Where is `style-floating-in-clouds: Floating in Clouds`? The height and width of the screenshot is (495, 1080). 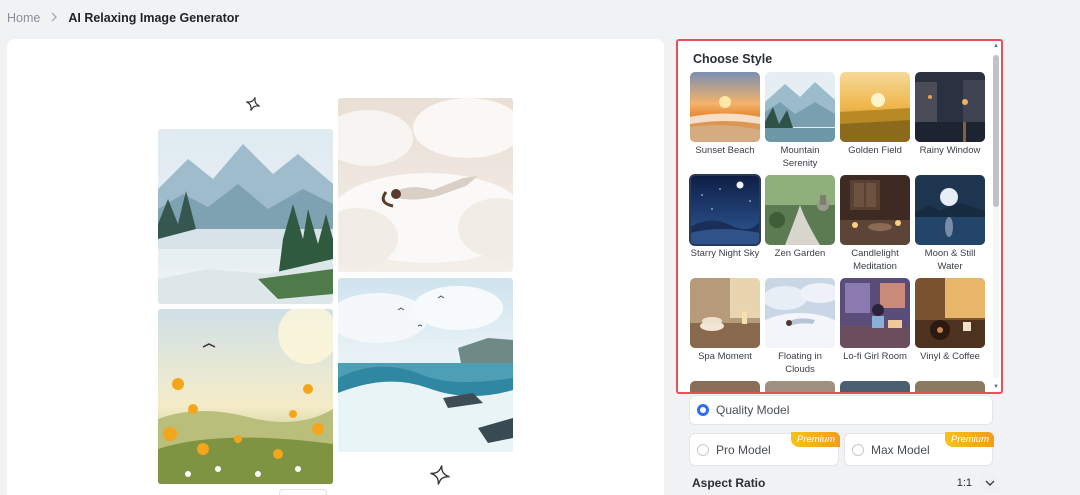 style-floating-in-clouds: Floating in Clouds is located at coordinates (800, 327).